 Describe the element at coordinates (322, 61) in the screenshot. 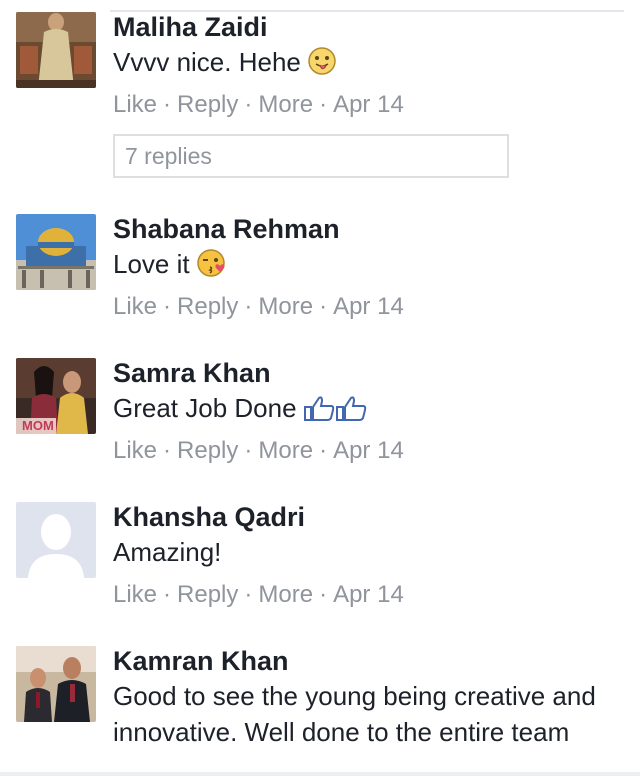

I see `tongue-out-emoji-icon` at that location.